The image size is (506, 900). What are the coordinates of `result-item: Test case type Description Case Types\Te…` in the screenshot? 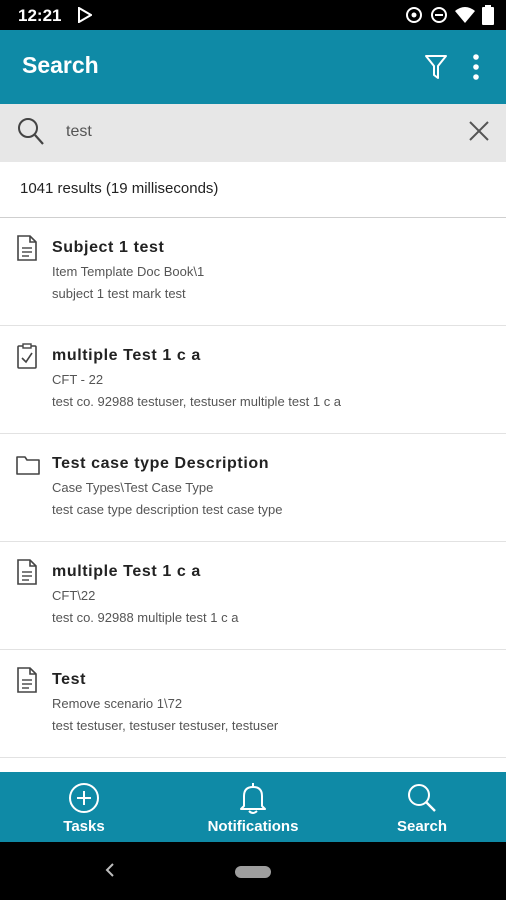 It's located at (253, 488).